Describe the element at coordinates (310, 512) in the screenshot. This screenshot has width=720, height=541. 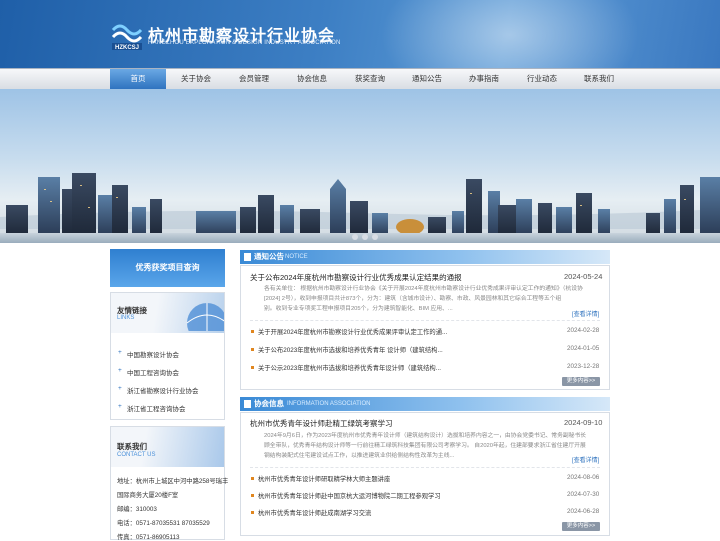
I see `info-list-item: 杭州市优秀青年设计师赴成南湖学习交流` at that location.